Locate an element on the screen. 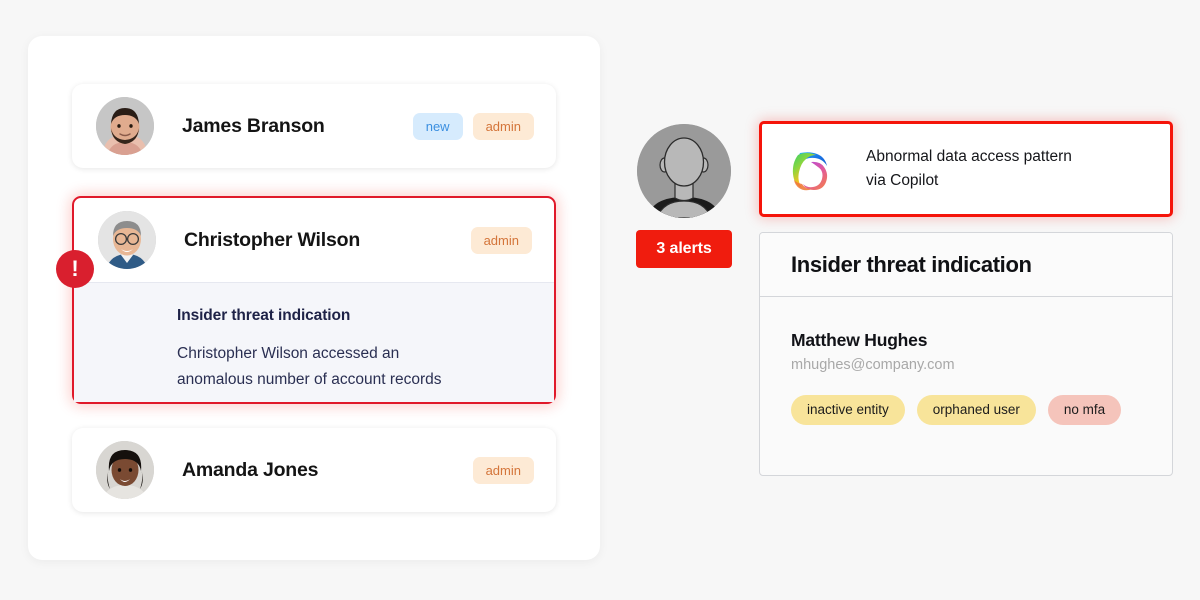 The image size is (1200, 600). user-card-row: Amanda Jones admin is located at coordinates (314, 470).